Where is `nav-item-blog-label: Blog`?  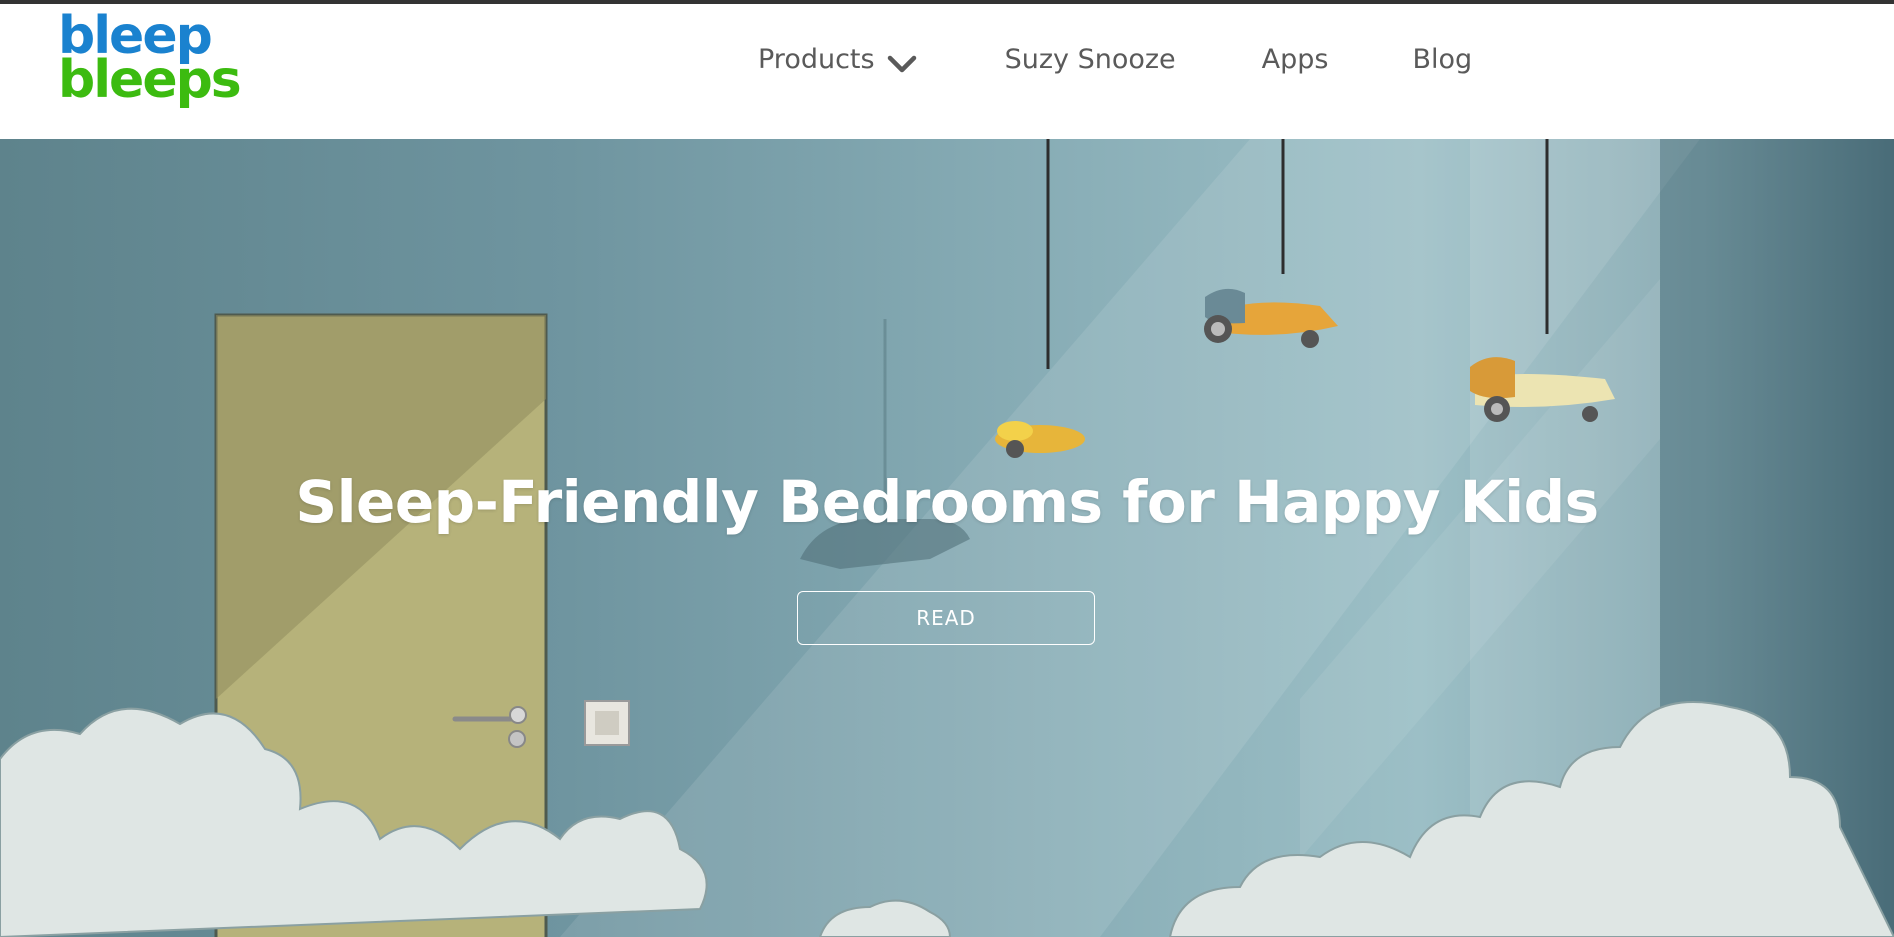 nav-item-blog-label: Blog is located at coordinates (1442, 59).